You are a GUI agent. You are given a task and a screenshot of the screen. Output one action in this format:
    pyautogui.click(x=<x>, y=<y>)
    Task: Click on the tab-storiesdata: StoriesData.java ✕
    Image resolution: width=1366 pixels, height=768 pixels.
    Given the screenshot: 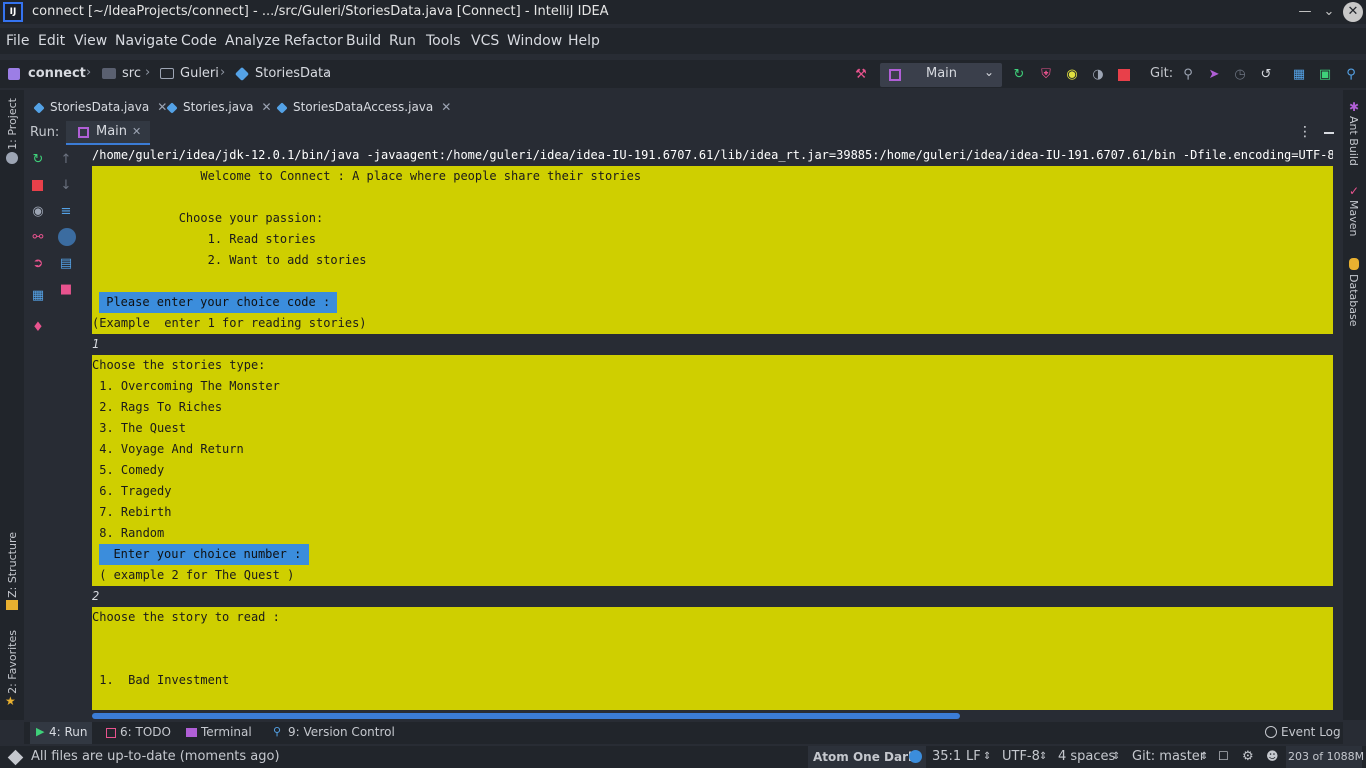 What is the action you would take?
    pyautogui.click(x=100, y=109)
    